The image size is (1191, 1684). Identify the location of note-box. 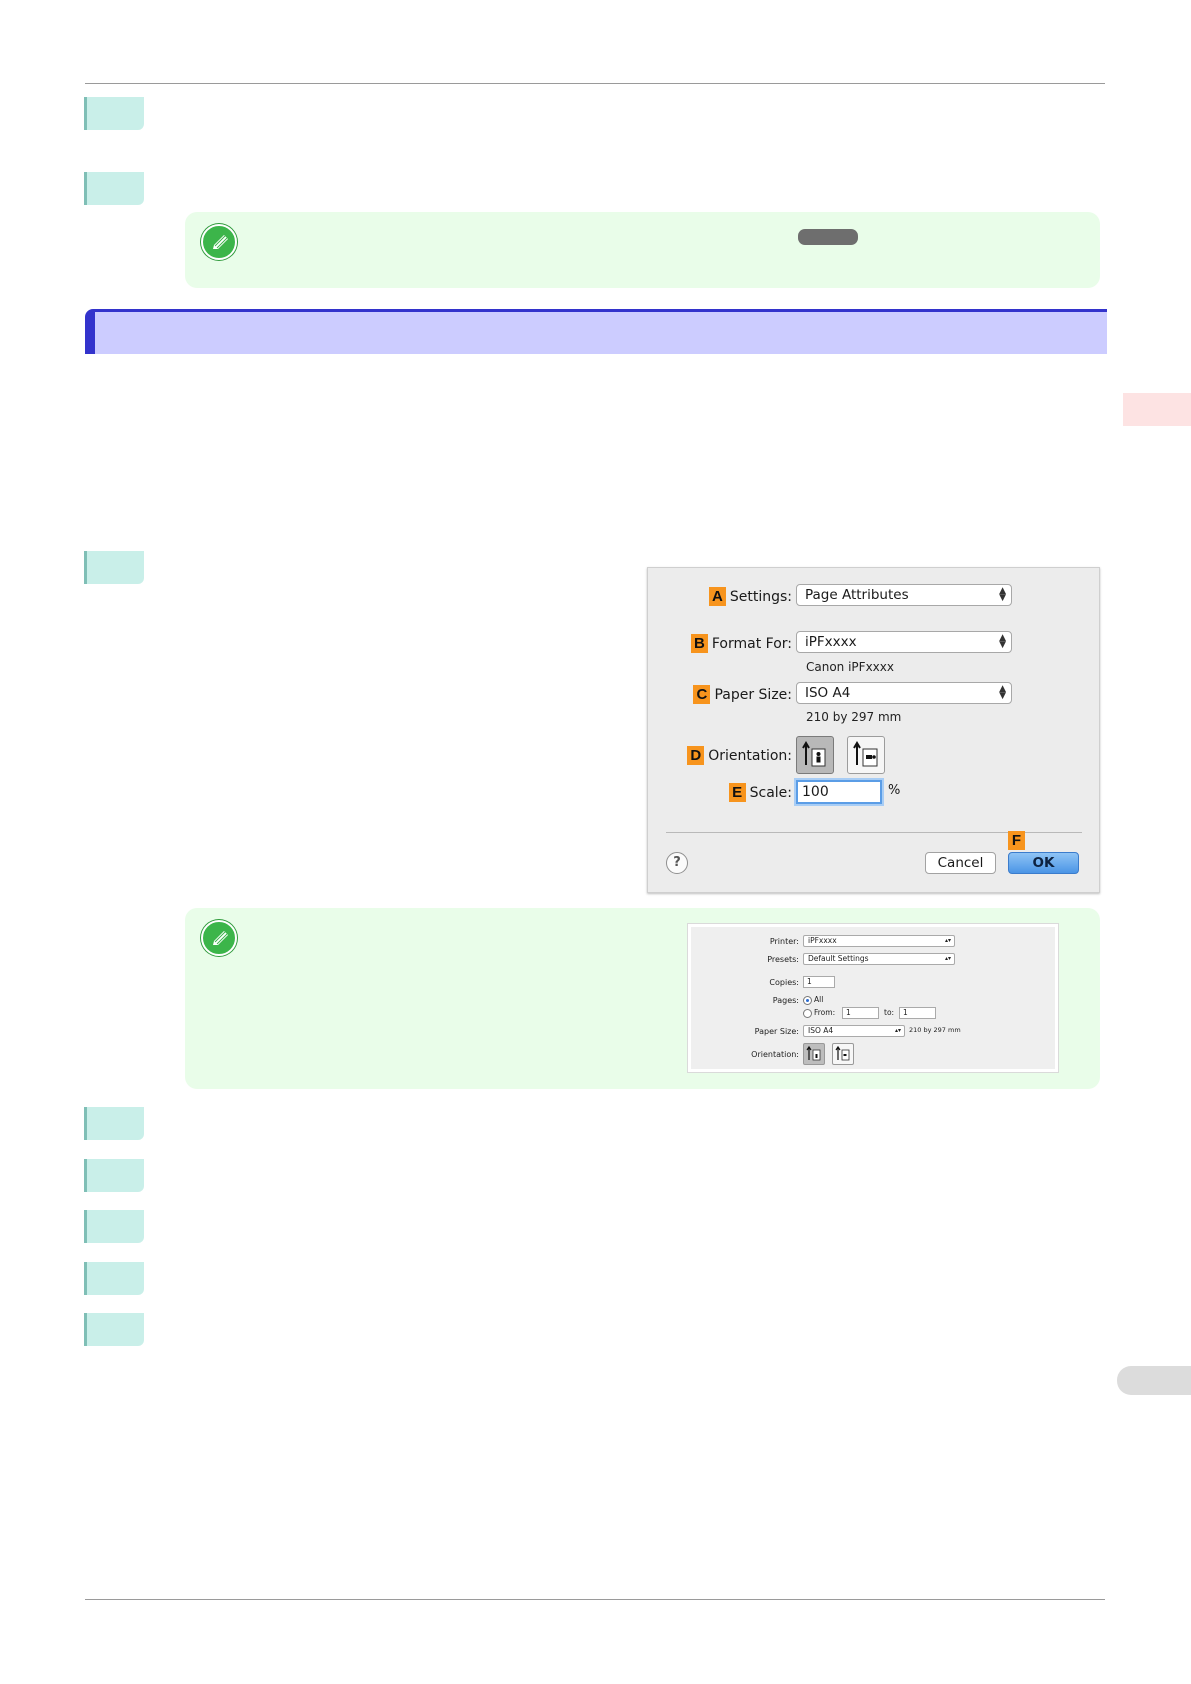
(642, 250).